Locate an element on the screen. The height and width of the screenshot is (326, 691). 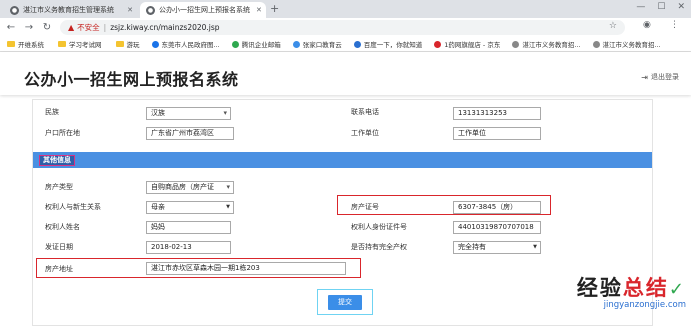
bookmark-item: 开维系统 is located at coordinates (25, 44).